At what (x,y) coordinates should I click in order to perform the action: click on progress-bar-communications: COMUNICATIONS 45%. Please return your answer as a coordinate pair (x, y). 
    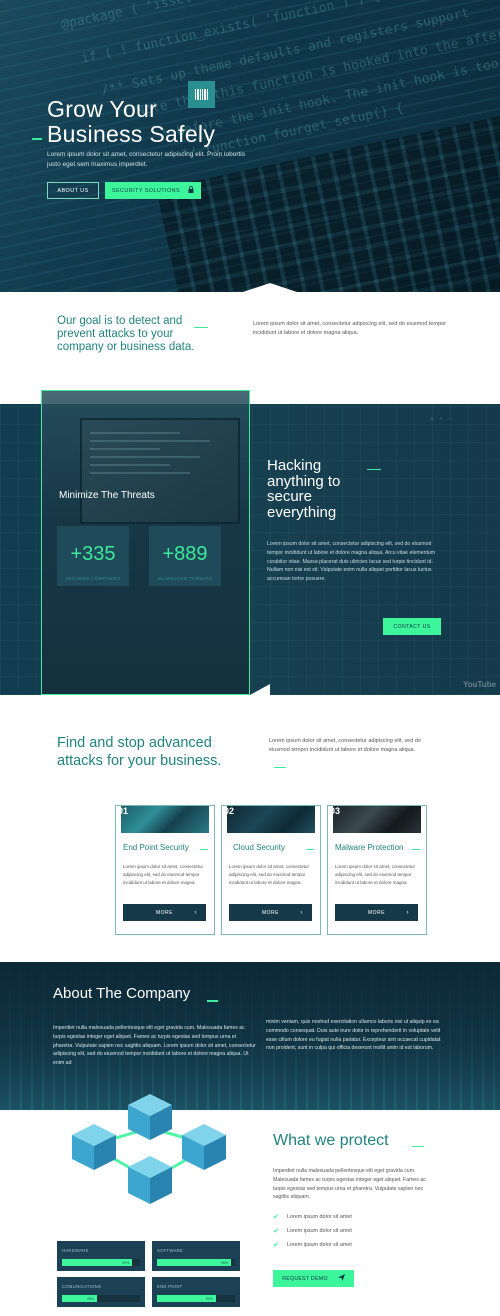
    Looking at the image, I should click on (101, 1292).